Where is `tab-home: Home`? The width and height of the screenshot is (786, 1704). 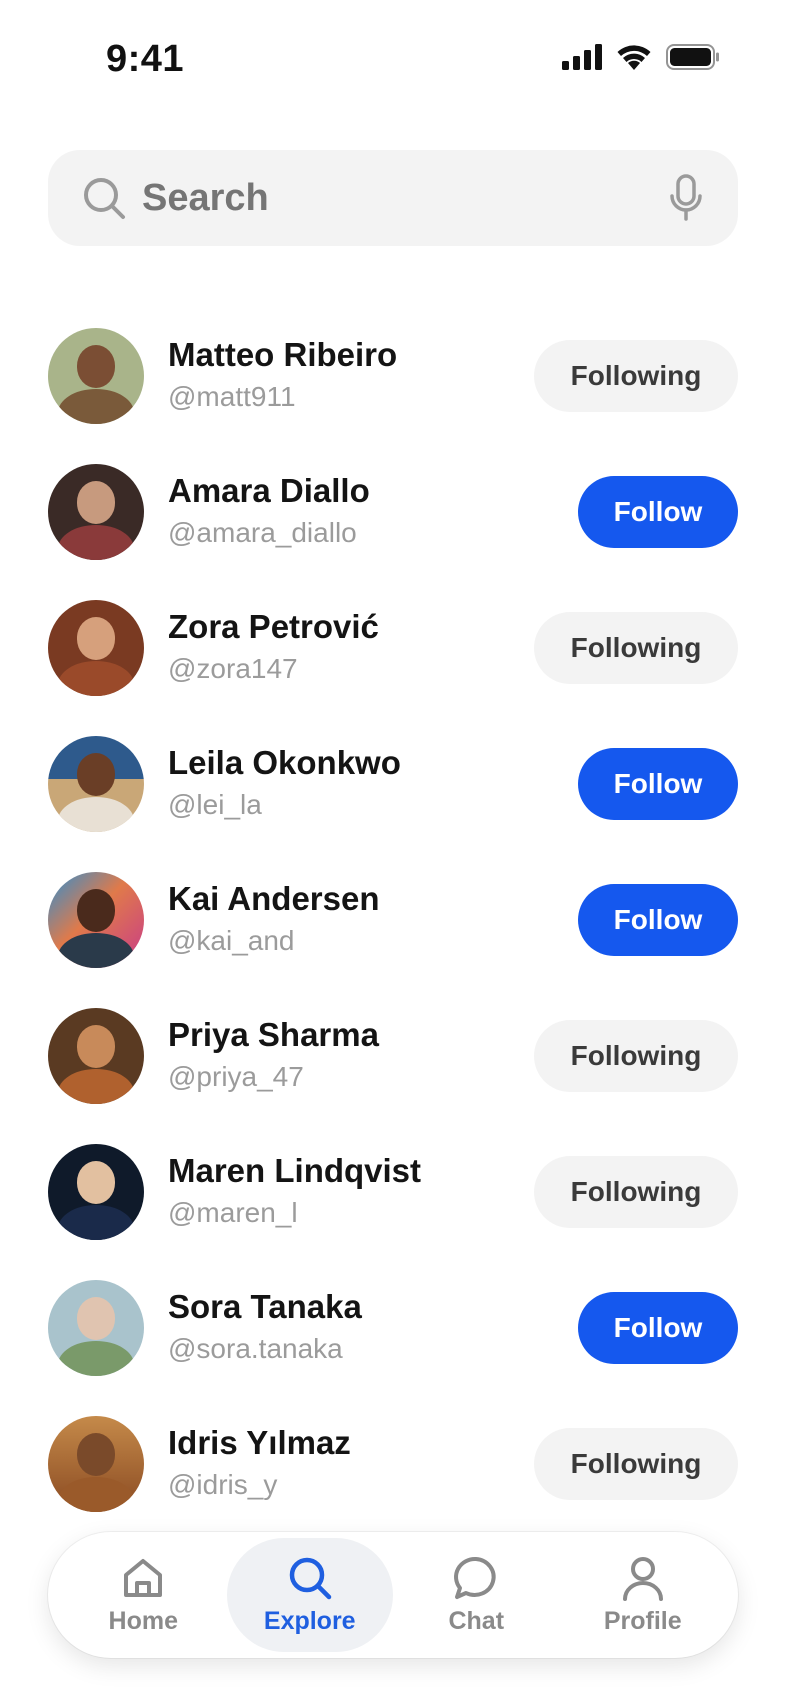
tab-home: Home is located at coordinates (143, 1595).